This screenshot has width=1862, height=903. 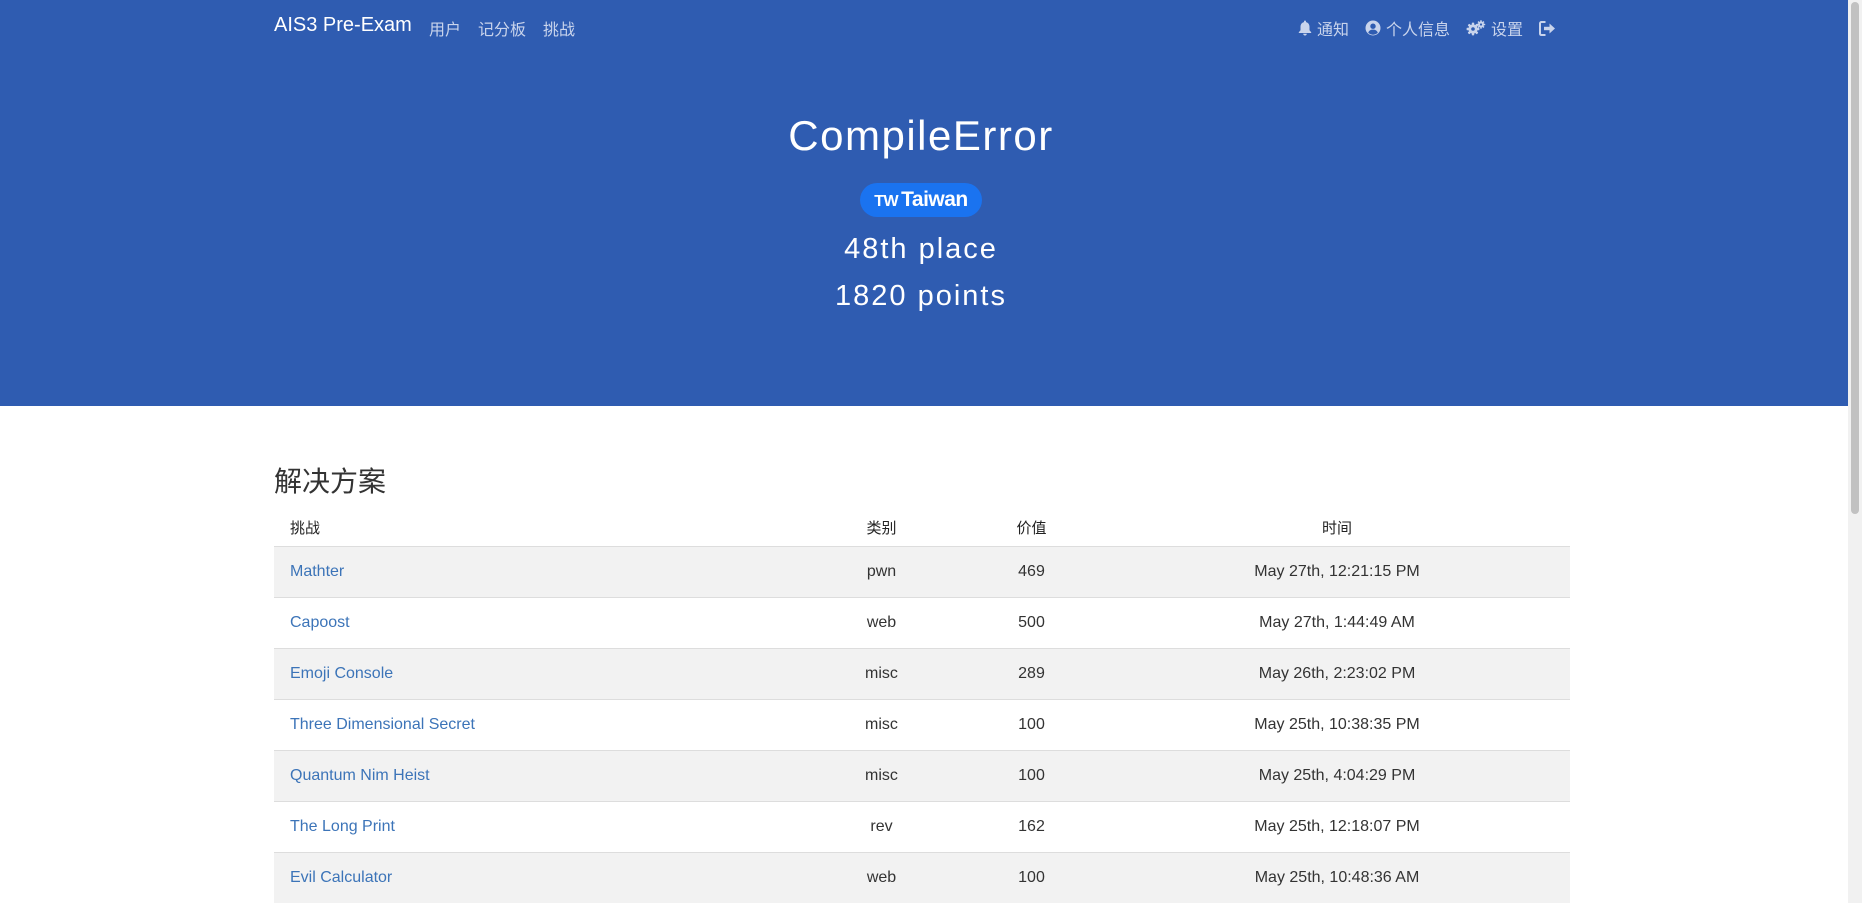 What do you see at coordinates (1031, 827) in the screenshot?
I see `value-cell: 162` at bounding box center [1031, 827].